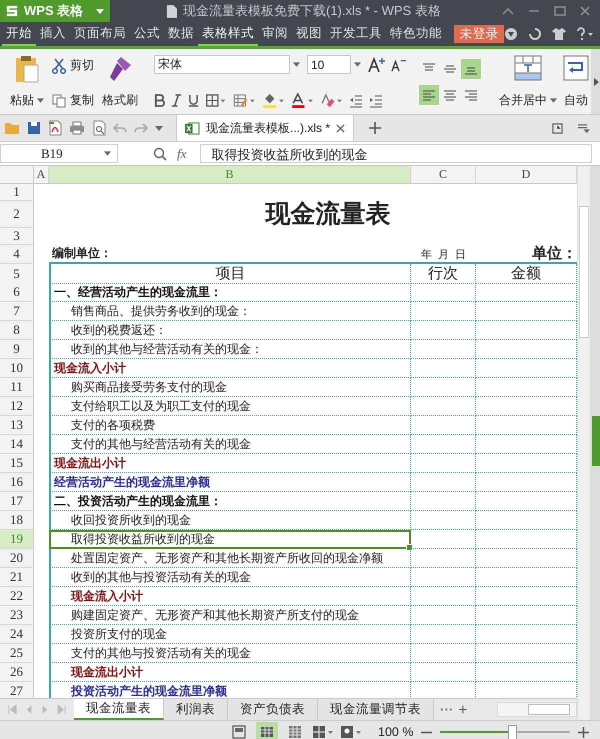 This screenshot has height=739, width=600. Describe the element at coordinates (244, 100) in the screenshot. I see `table-style-icon` at that location.